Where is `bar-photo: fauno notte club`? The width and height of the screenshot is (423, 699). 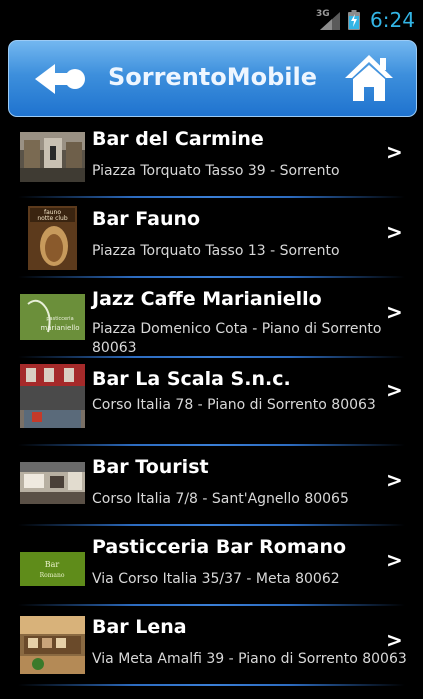 bar-photo: fauno notte club is located at coordinates (52, 238).